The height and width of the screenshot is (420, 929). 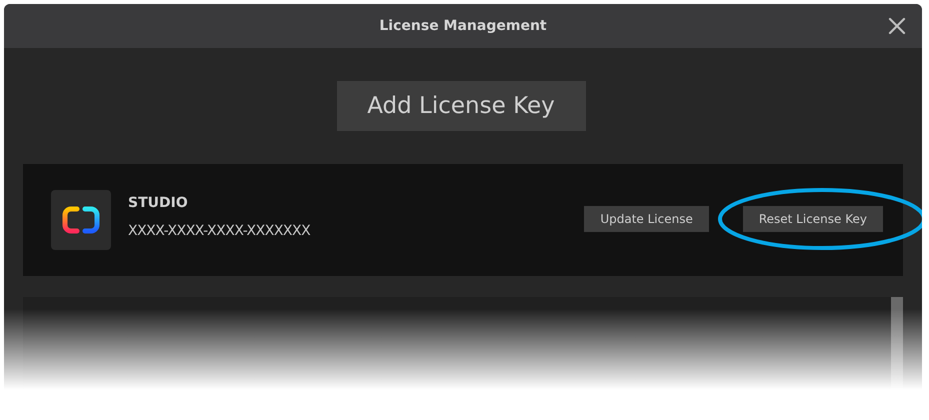 What do you see at coordinates (897, 26) in the screenshot?
I see `close-icon` at bounding box center [897, 26].